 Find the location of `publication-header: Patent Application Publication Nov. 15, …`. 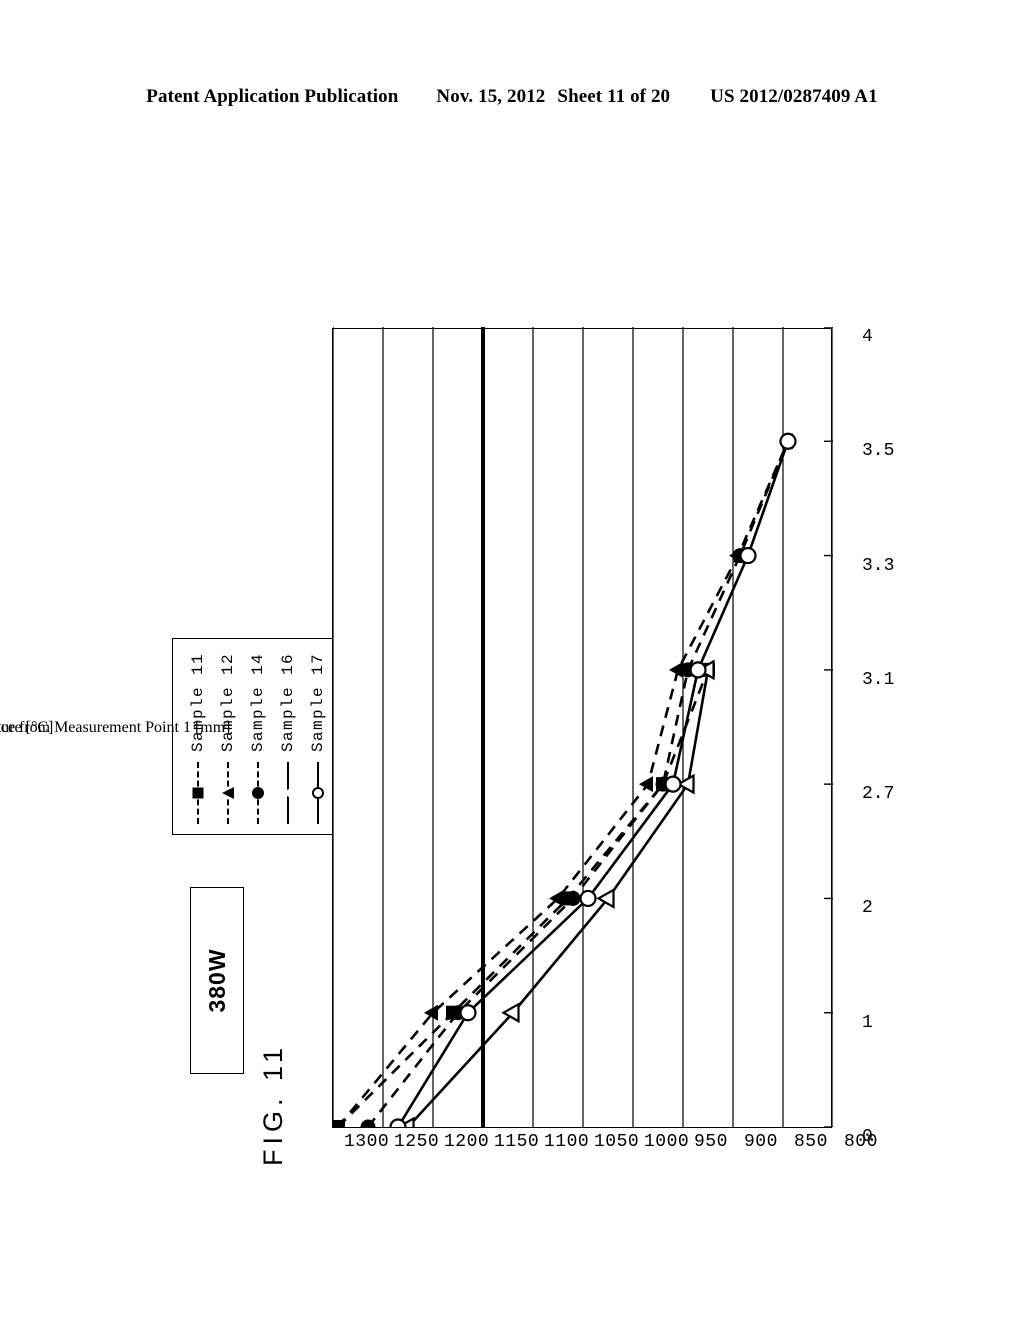

publication-header: Patent Application Publication Nov. 15, … is located at coordinates (512, 97).